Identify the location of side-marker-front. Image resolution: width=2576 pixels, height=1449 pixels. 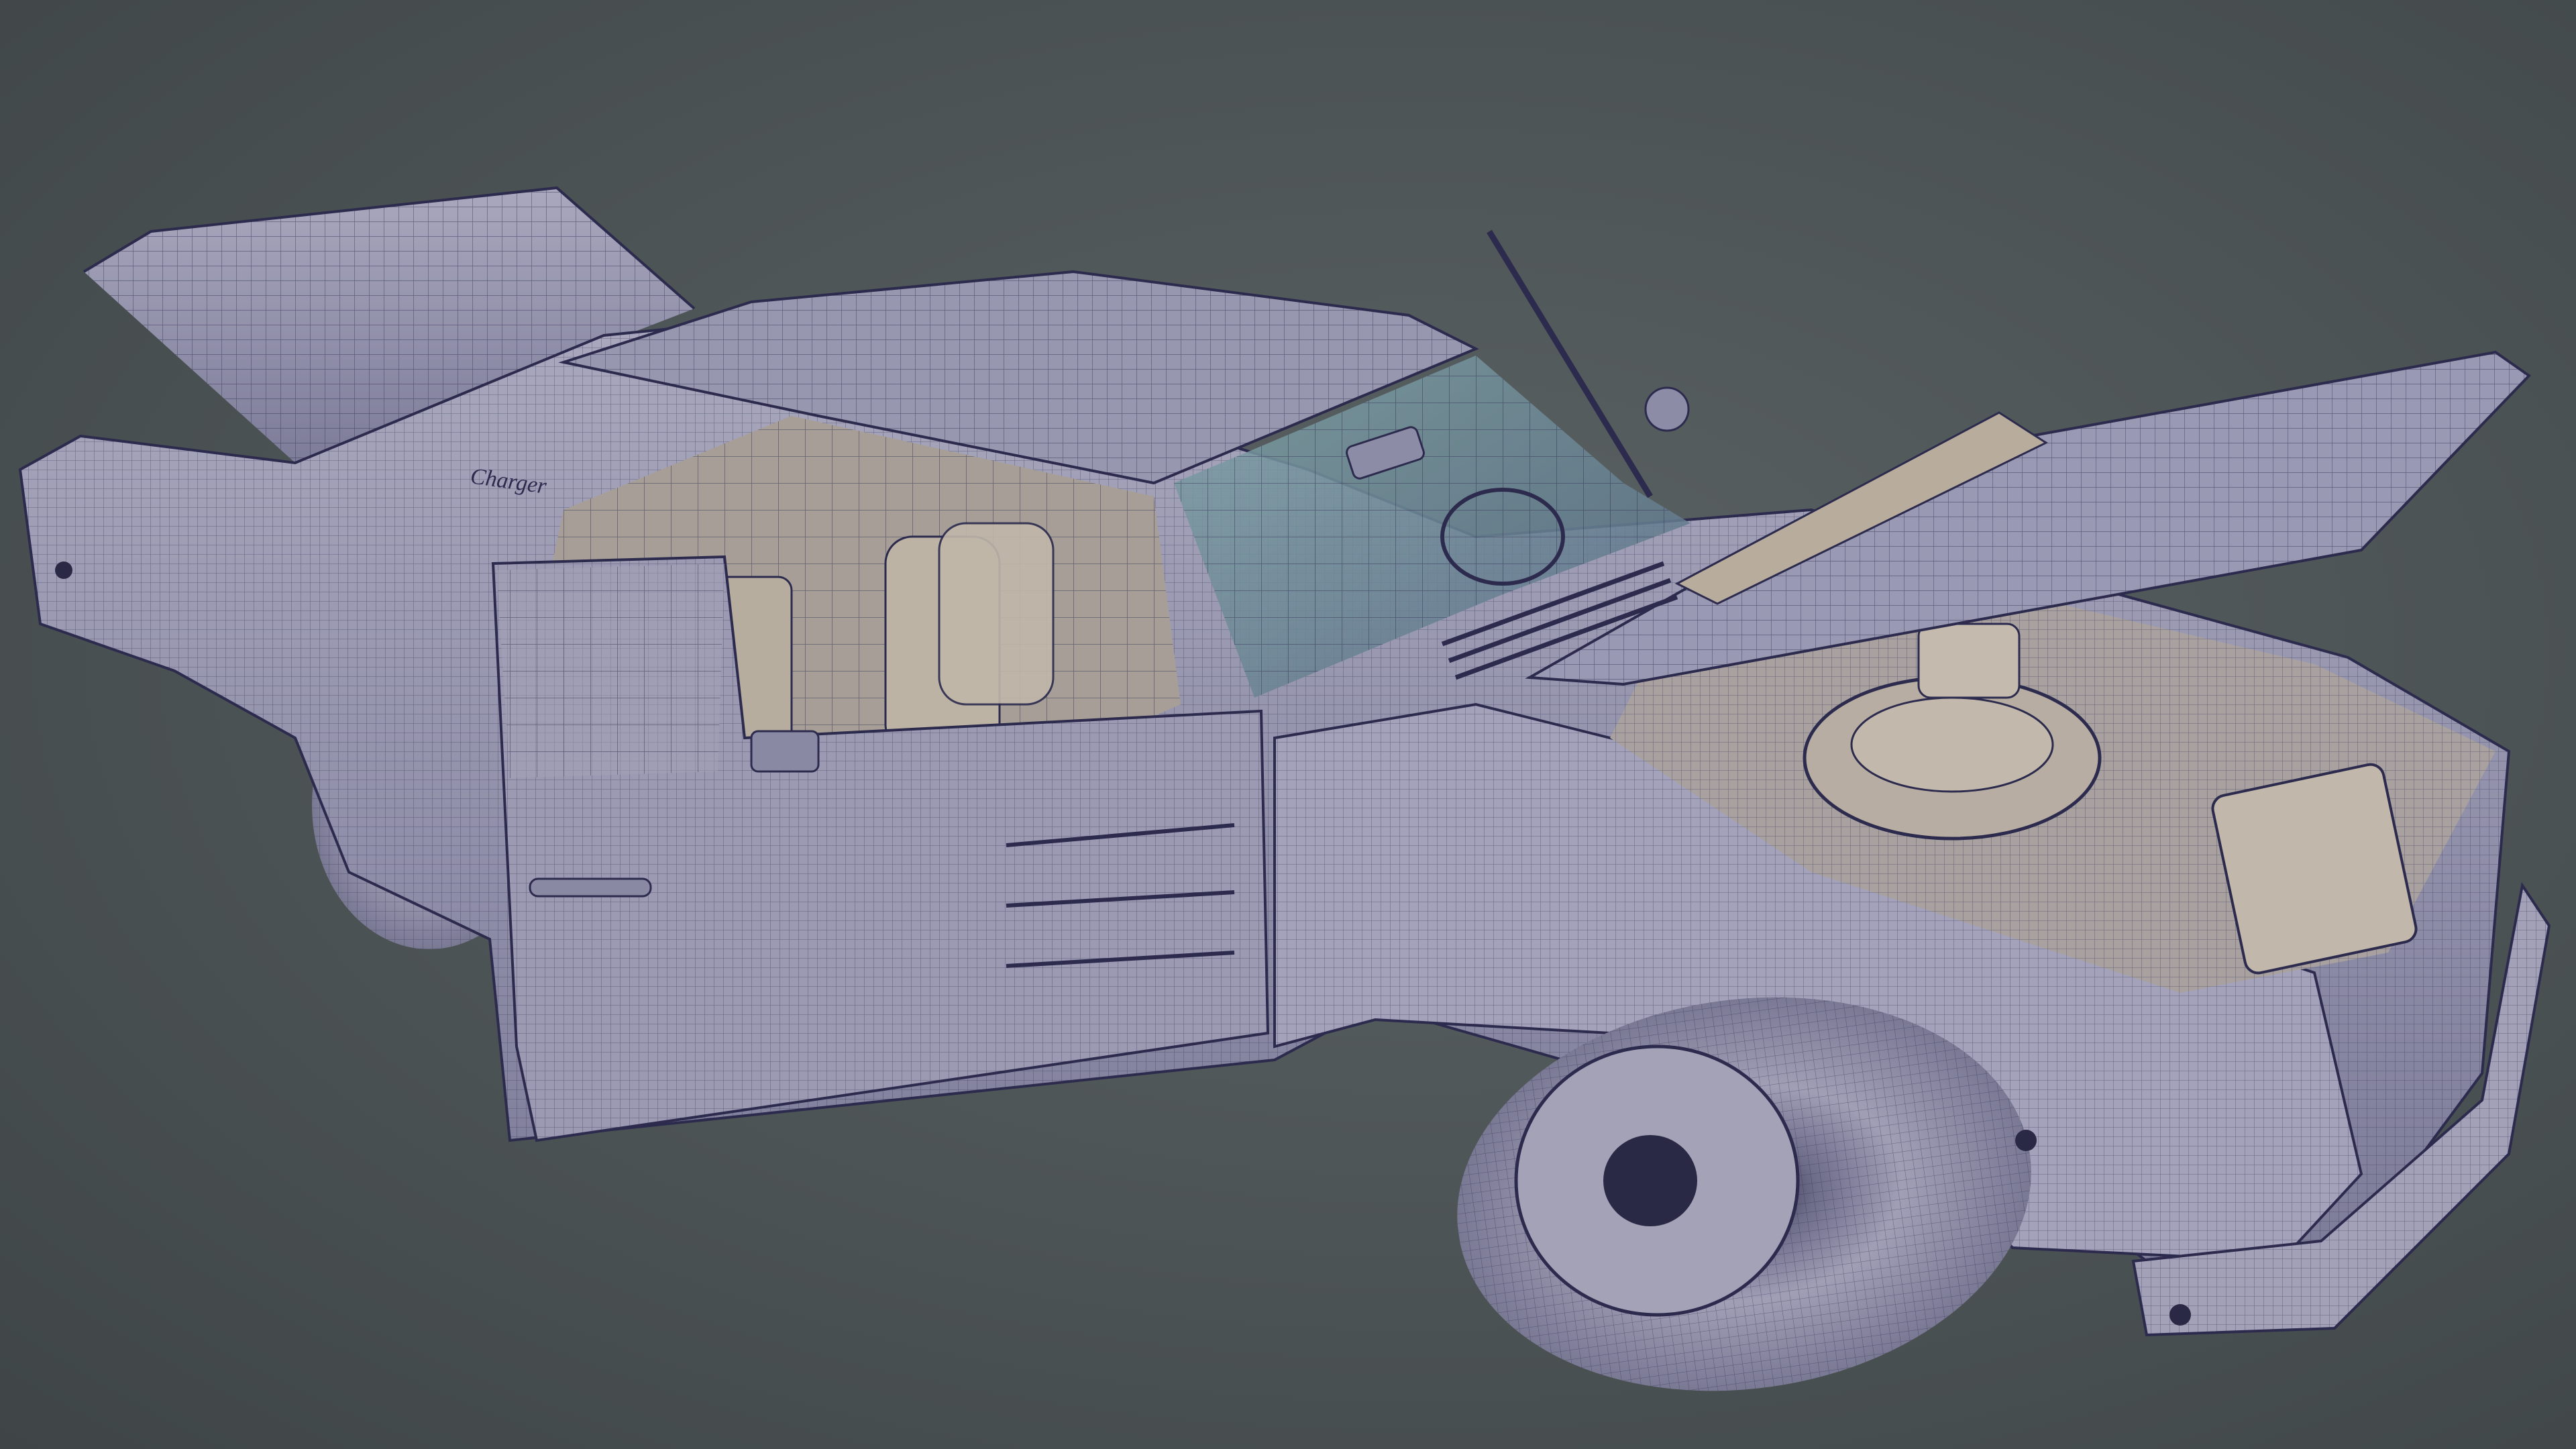
(2026, 1140).